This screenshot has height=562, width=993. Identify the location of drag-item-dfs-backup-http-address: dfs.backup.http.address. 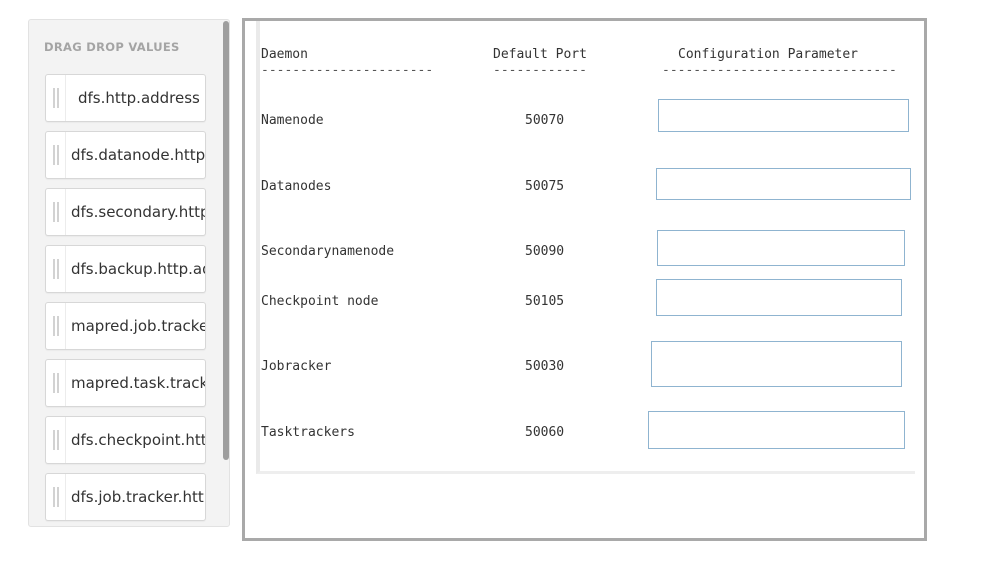
(125, 269).